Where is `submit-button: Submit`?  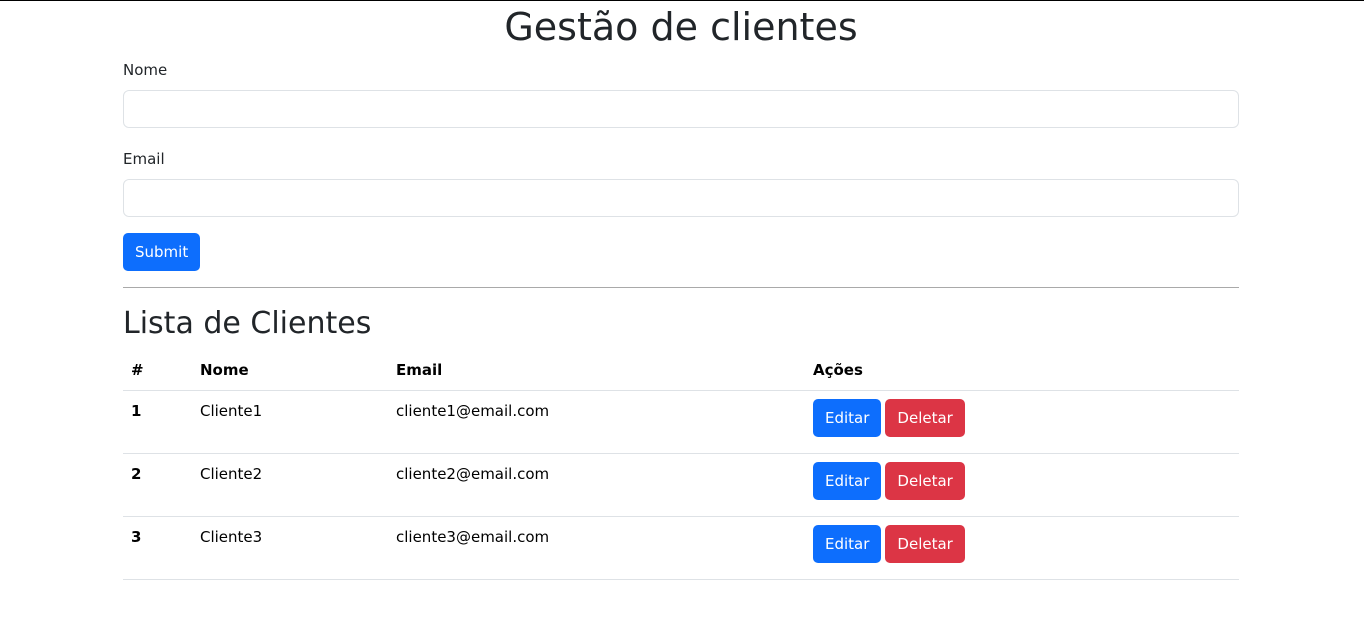
submit-button: Submit is located at coordinates (162, 252).